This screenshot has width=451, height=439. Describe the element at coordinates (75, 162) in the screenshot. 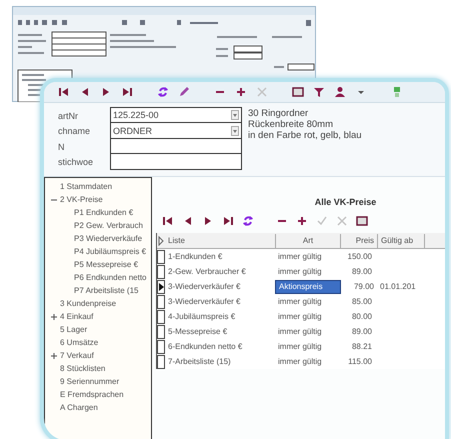

I see `field-label: stichwoe` at that location.